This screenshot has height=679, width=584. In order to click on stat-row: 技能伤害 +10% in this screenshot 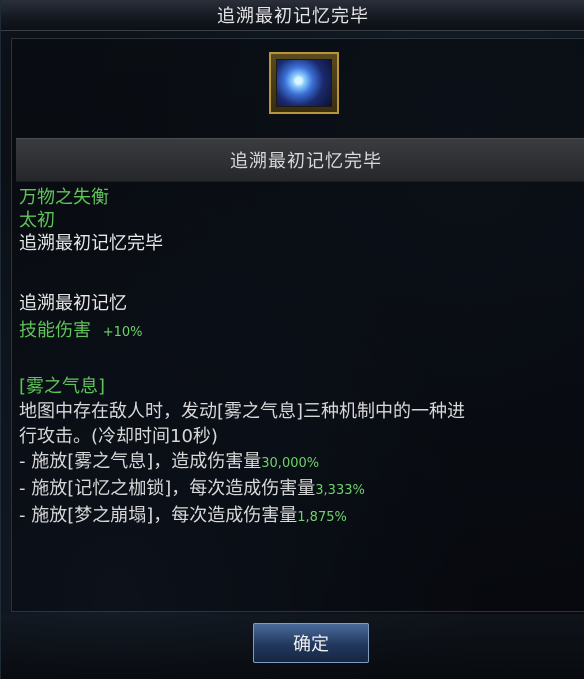, I will do `click(301, 331)`.